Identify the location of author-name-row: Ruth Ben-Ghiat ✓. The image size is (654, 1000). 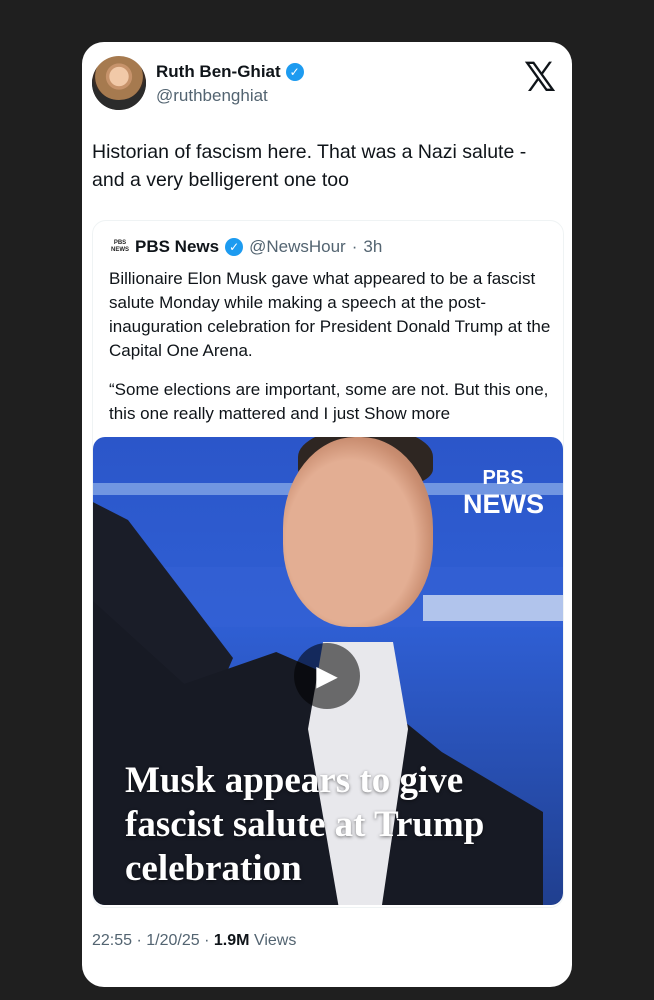
(230, 72).